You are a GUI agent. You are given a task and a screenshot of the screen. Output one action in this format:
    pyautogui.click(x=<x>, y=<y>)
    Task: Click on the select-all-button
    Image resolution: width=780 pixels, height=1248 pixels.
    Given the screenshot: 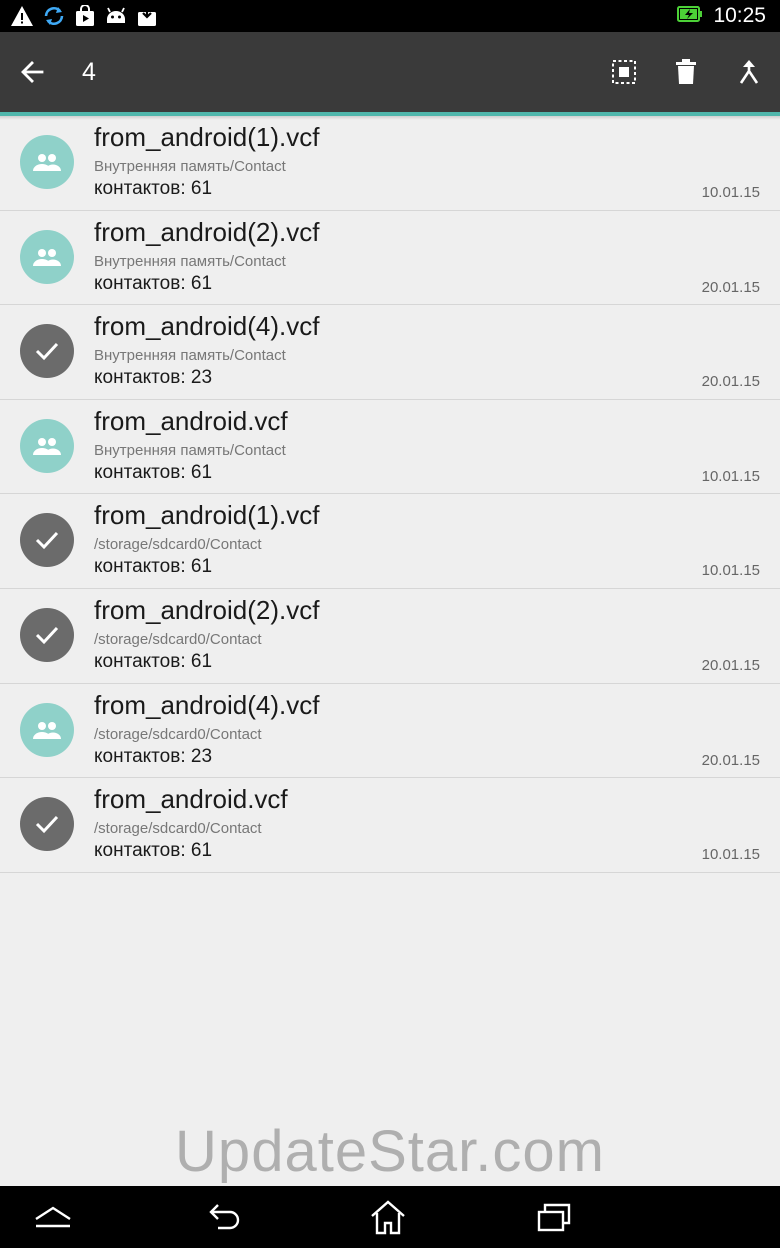 What is the action you would take?
    pyautogui.click(x=624, y=72)
    